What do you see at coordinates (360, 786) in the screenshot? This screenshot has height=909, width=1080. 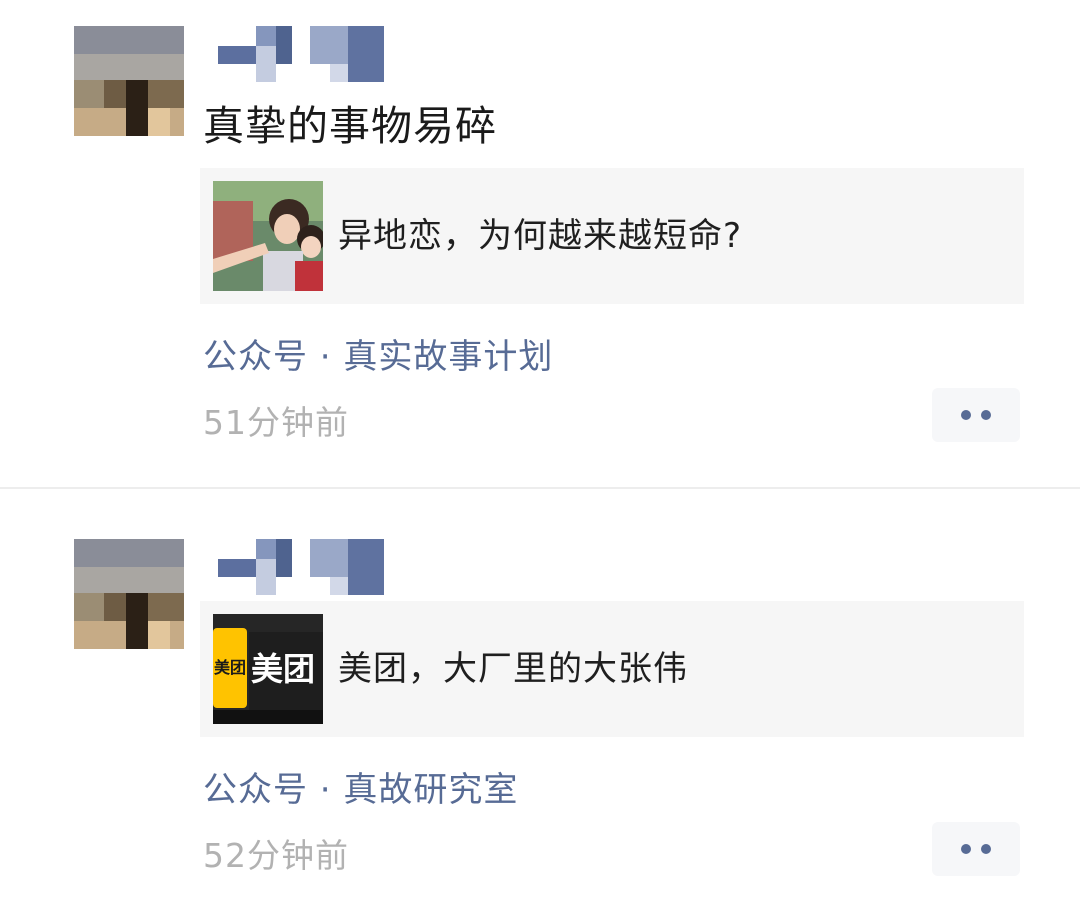 I see `source-link: 公众号 · 真故研究室` at bounding box center [360, 786].